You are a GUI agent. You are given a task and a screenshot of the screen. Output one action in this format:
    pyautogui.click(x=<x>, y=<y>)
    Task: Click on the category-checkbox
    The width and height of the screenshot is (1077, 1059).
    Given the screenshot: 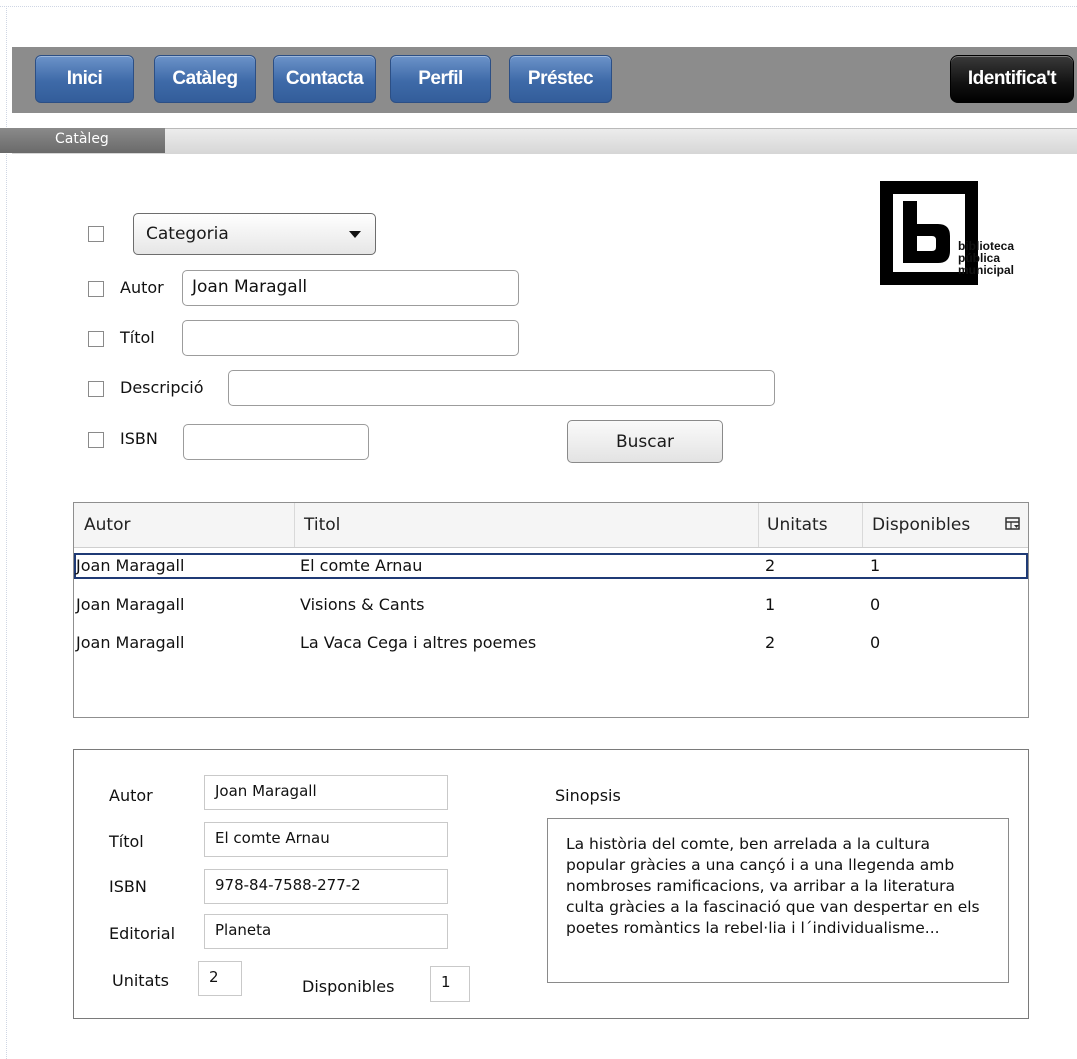 What is the action you would take?
    pyautogui.click(x=96, y=234)
    